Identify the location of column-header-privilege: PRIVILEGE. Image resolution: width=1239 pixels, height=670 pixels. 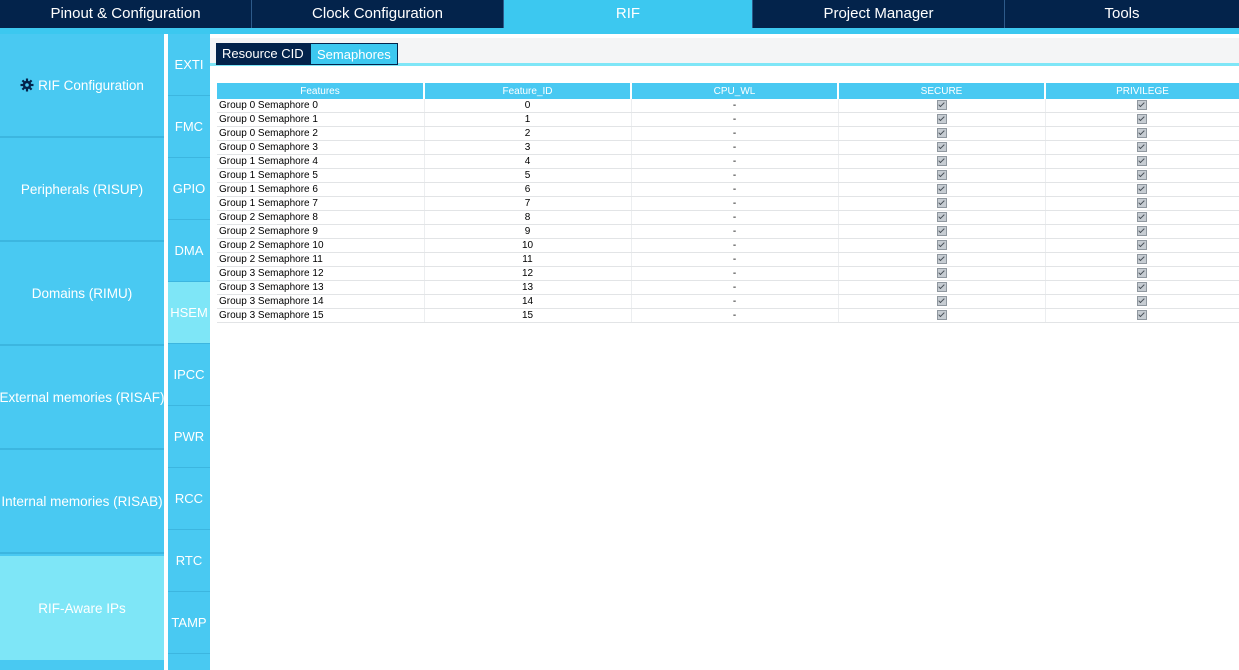
(1142, 91).